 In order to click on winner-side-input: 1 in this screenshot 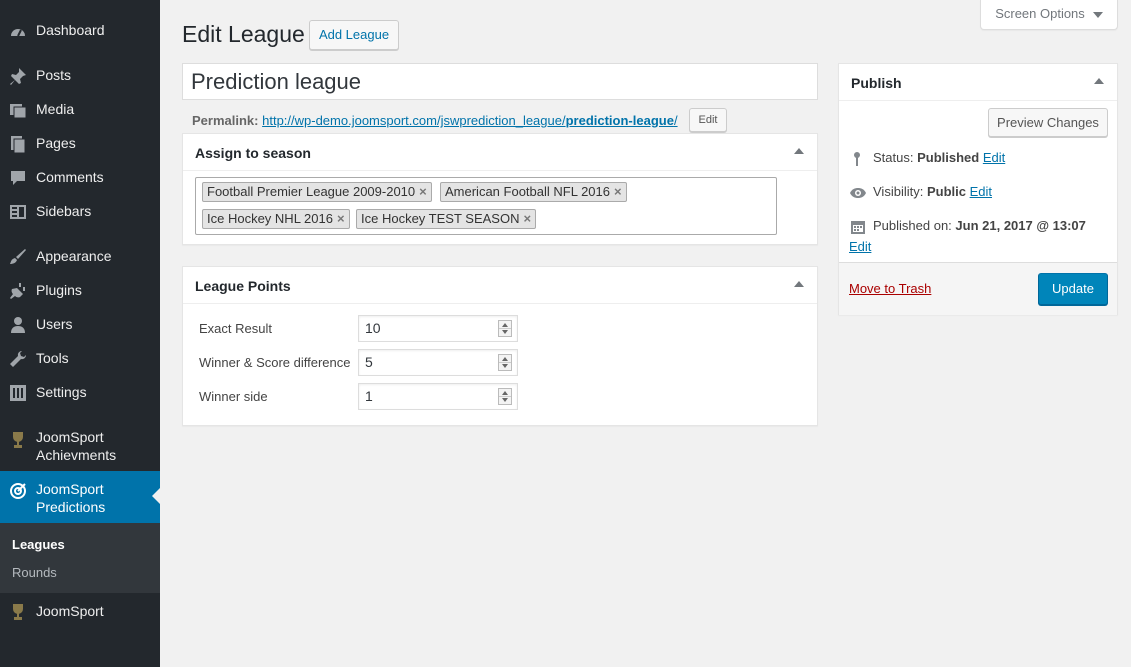, I will do `click(438, 396)`.